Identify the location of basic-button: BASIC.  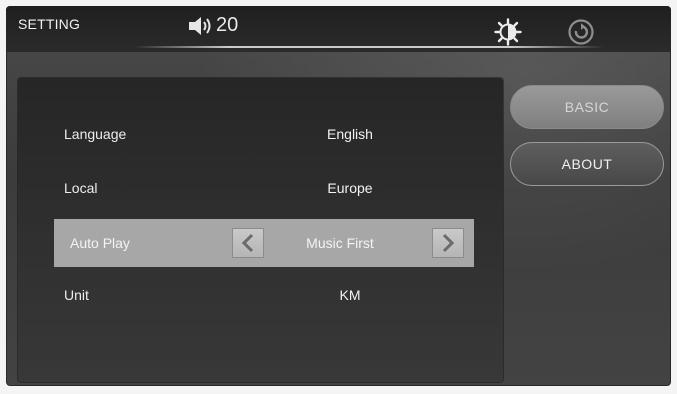
(587, 107).